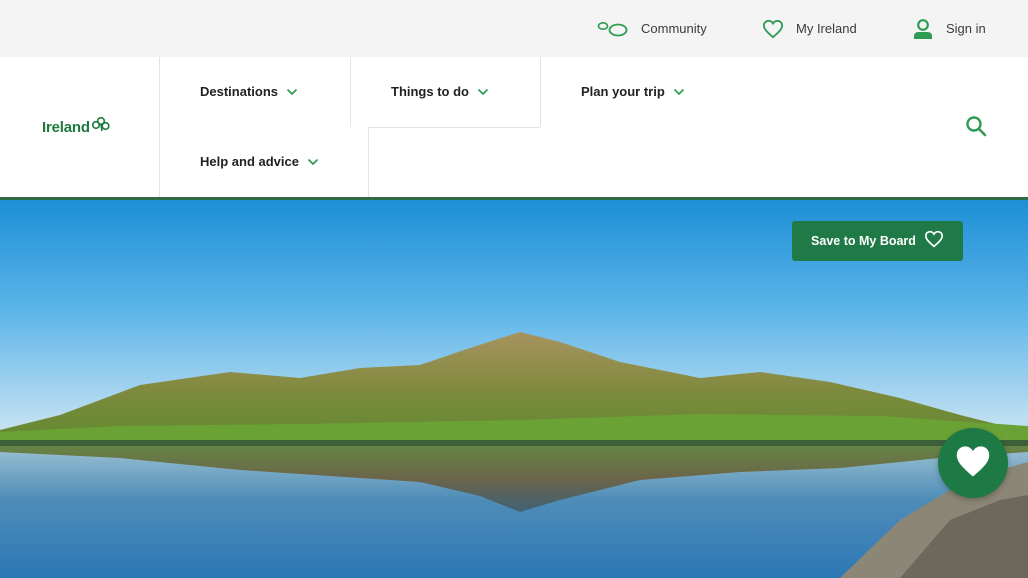  Describe the element at coordinates (612, 29) in the screenshot. I see `community-icon` at that location.